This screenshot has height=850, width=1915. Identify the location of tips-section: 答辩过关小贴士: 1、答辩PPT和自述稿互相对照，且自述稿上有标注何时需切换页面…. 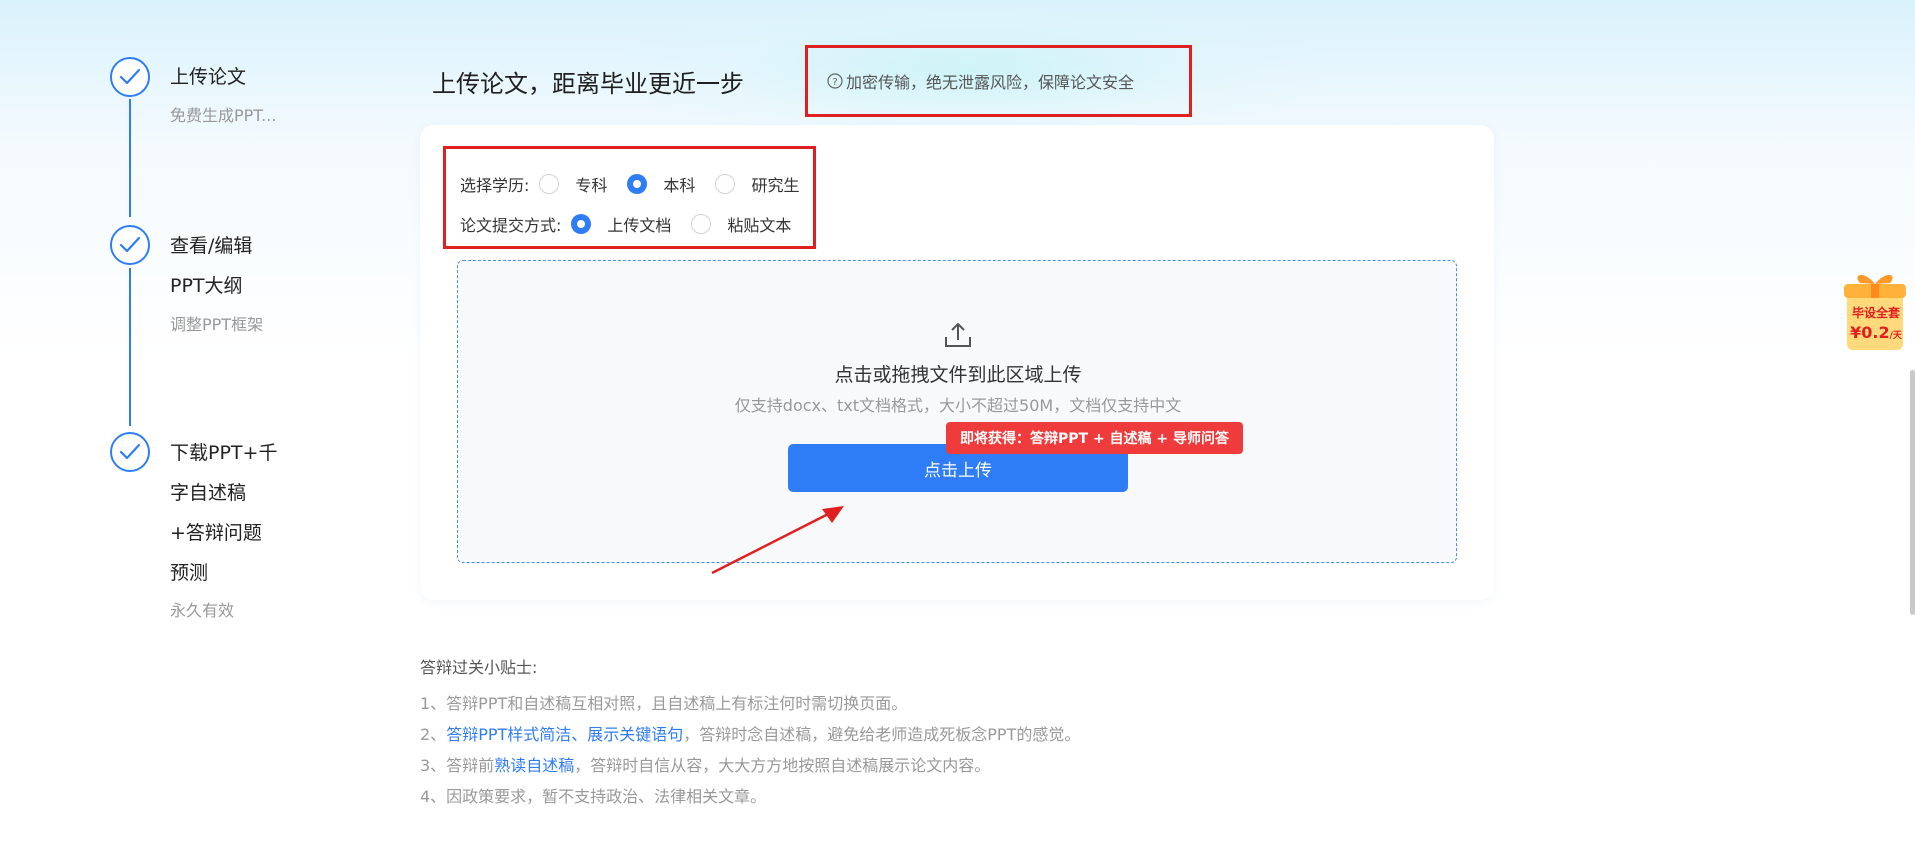
(750, 733).